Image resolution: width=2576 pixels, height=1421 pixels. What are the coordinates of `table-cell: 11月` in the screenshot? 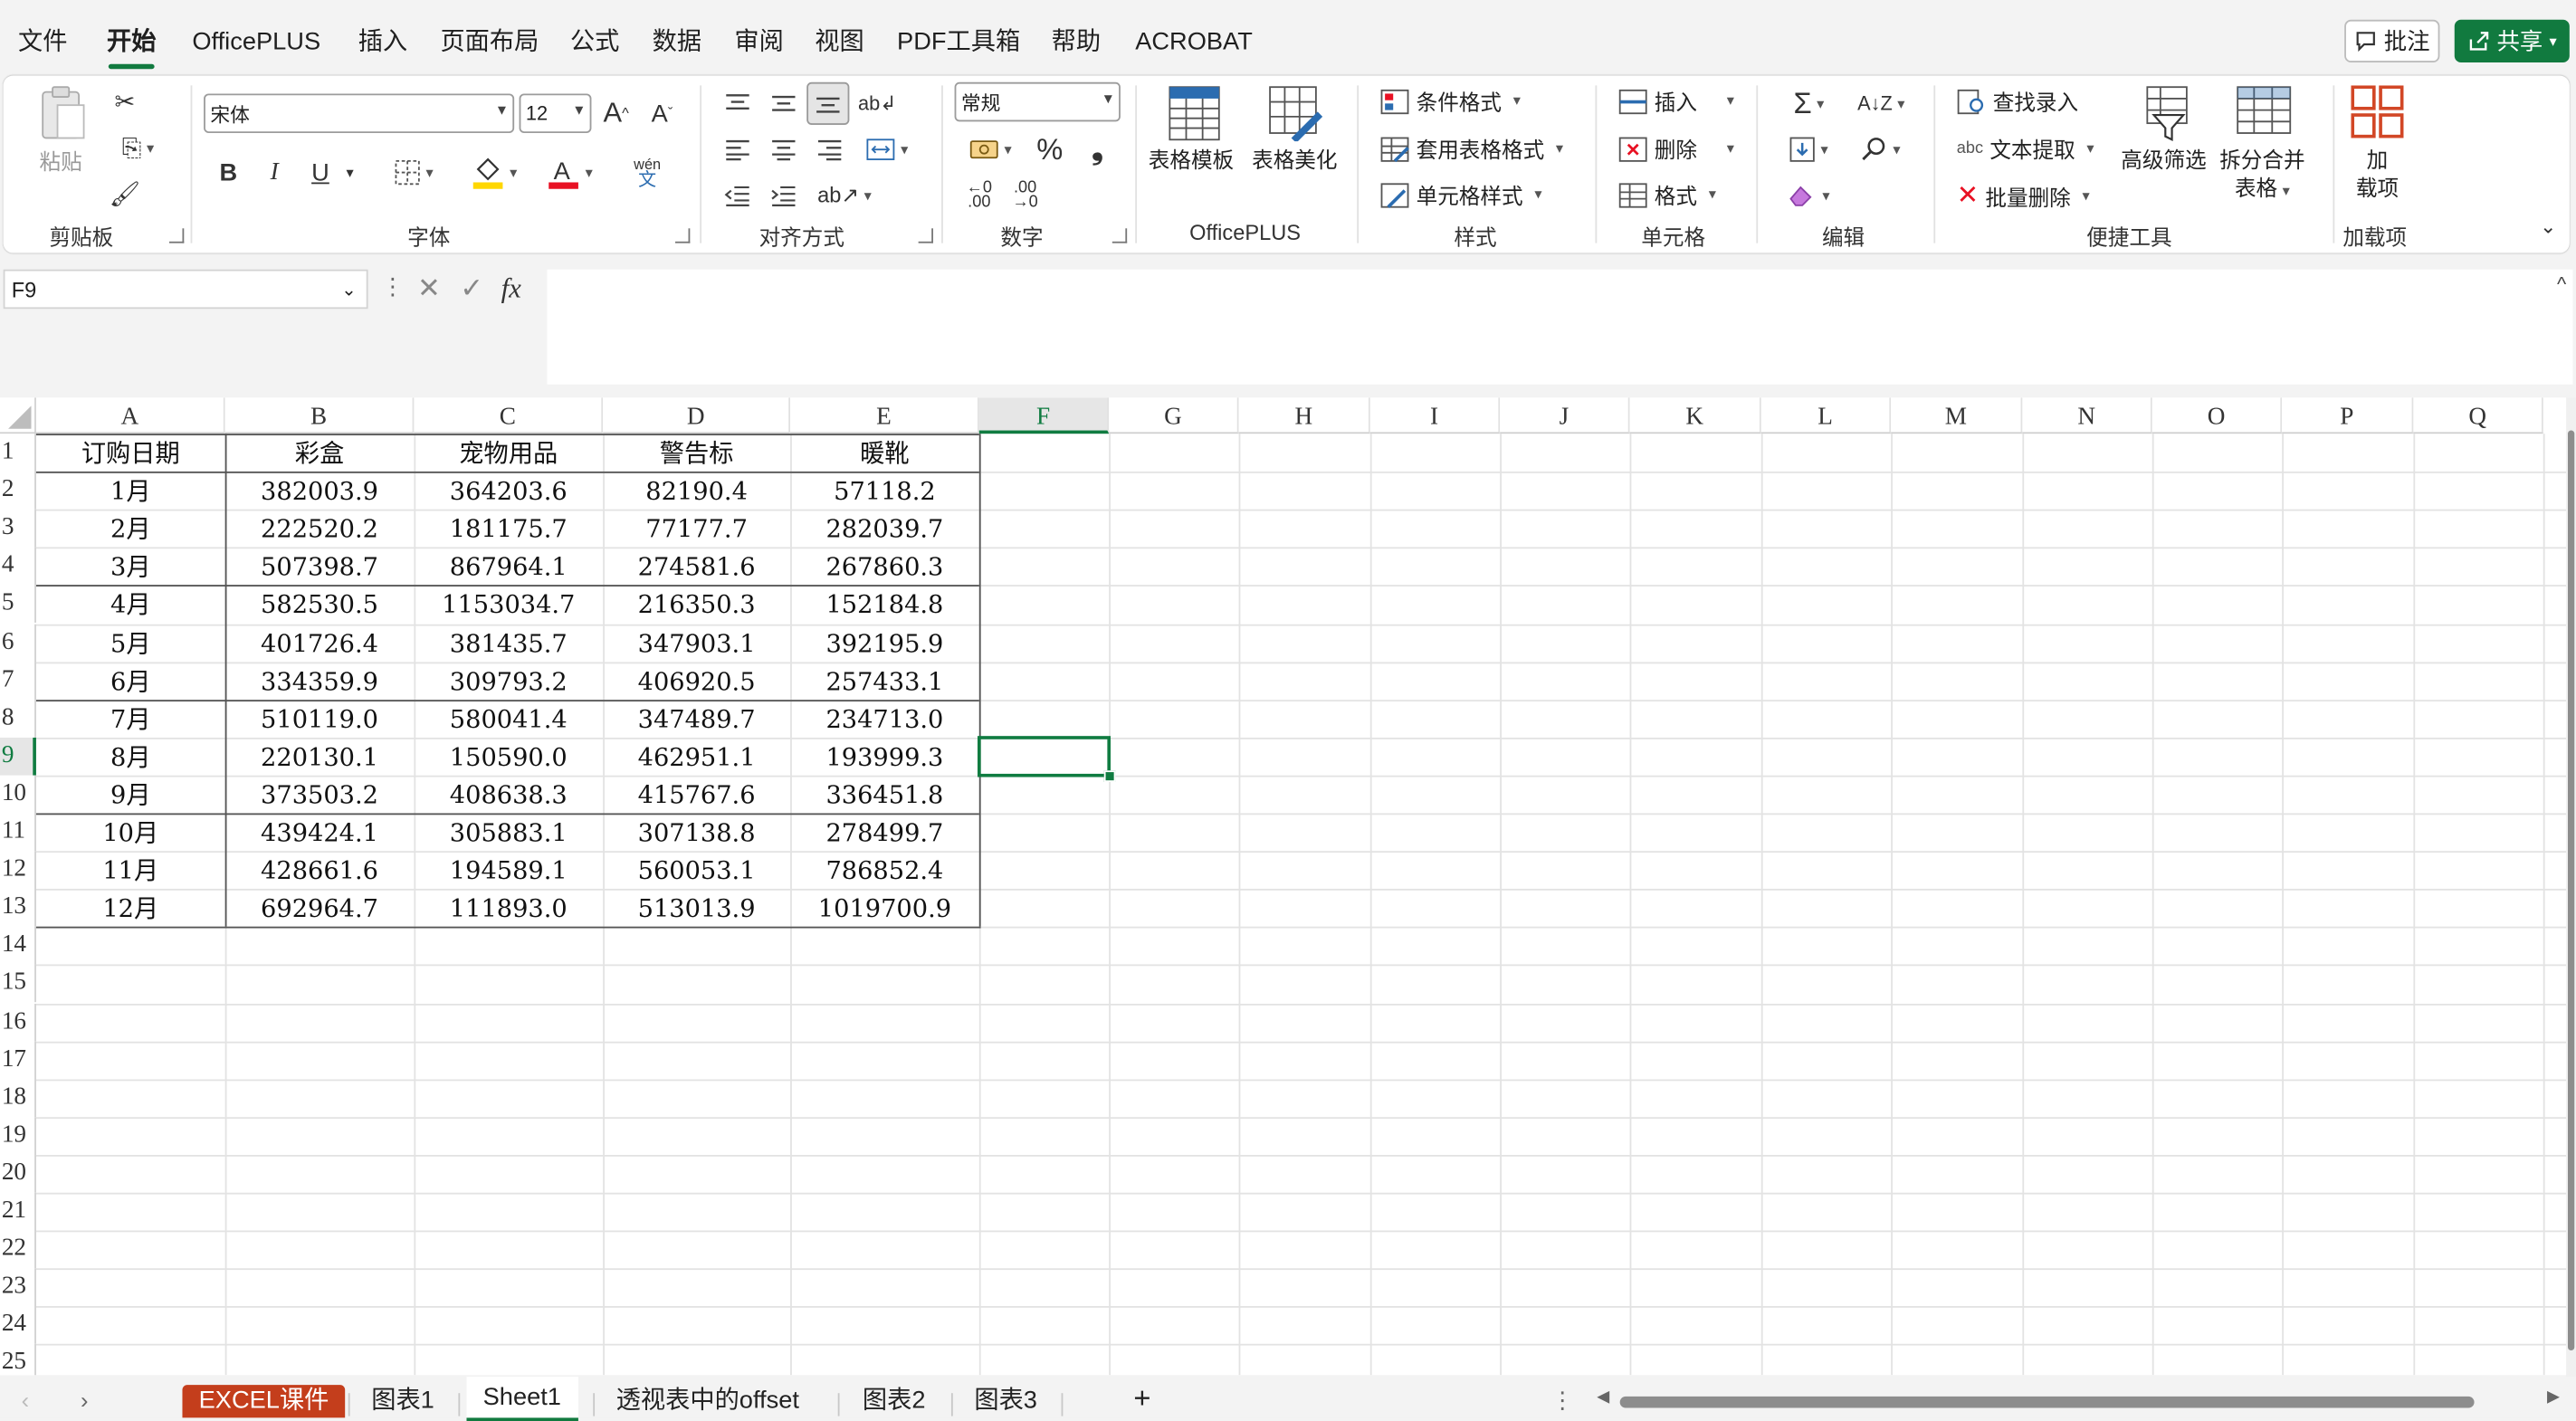 It's located at (130, 870).